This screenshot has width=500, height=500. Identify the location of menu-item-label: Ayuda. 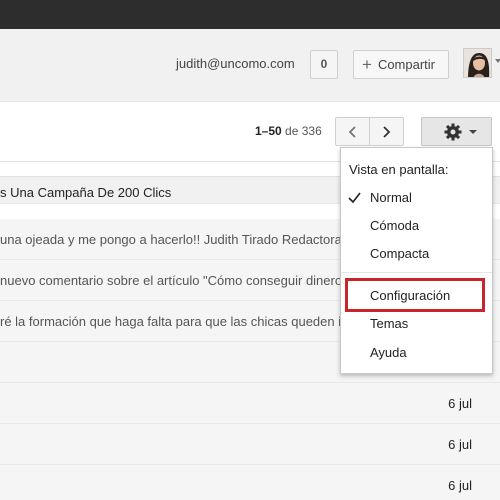
(388, 352).